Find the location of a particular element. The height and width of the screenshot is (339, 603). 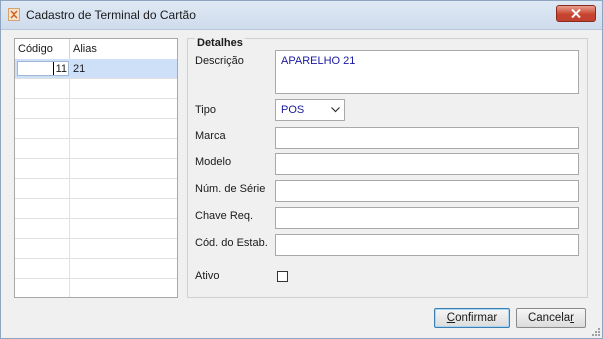

modelo-label: Modelo is located at coordinates (213, 162).